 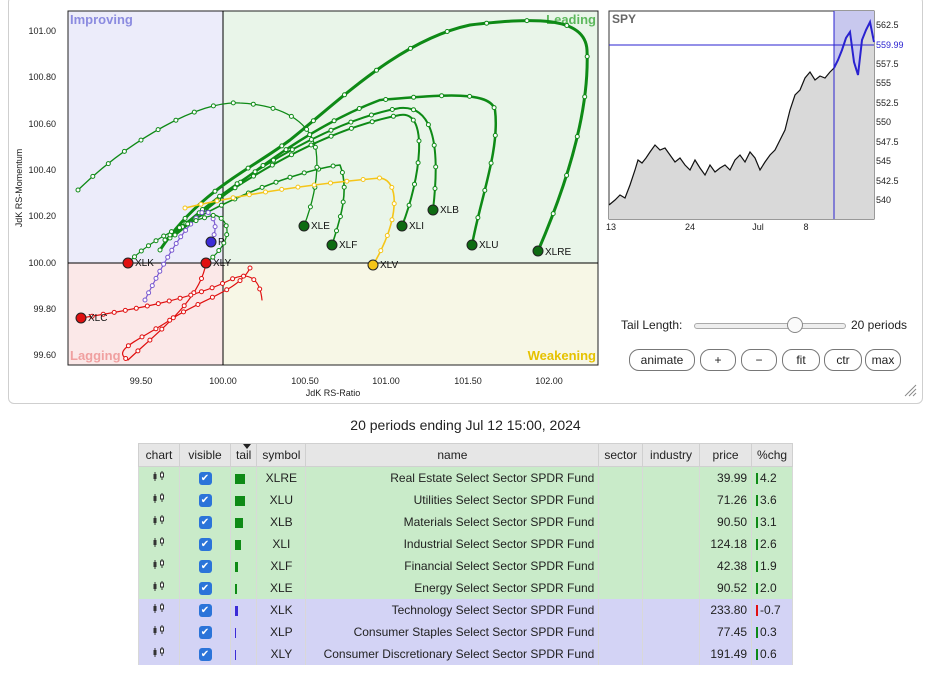 What do you see at coordinates (452, 566) in the screenshot?
I see `name-cell: Financial Select Sector SPDR Fund` at bounding box center [452, 566].